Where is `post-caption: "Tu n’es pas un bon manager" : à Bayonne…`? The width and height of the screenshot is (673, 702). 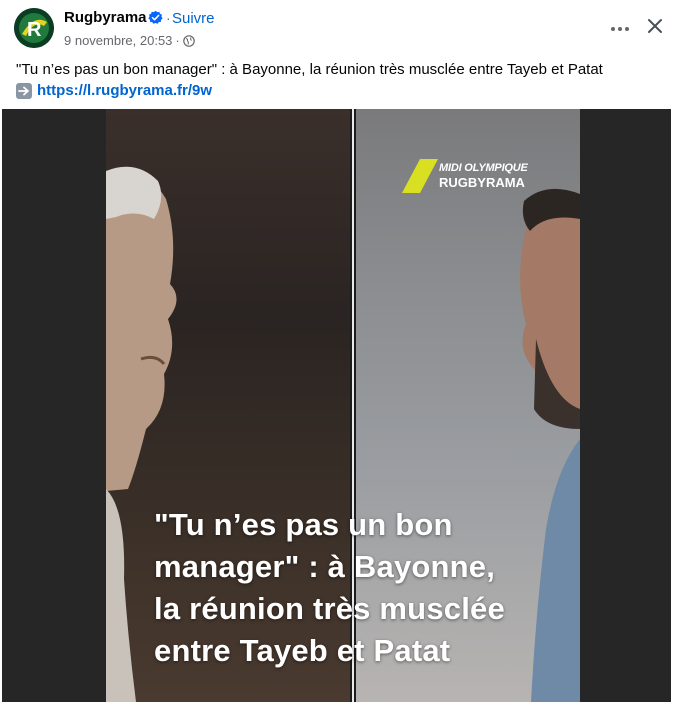
post-caption: "Tu n’es pas un bon manager" : à Bayonne… is located at coordinates (336, 80).